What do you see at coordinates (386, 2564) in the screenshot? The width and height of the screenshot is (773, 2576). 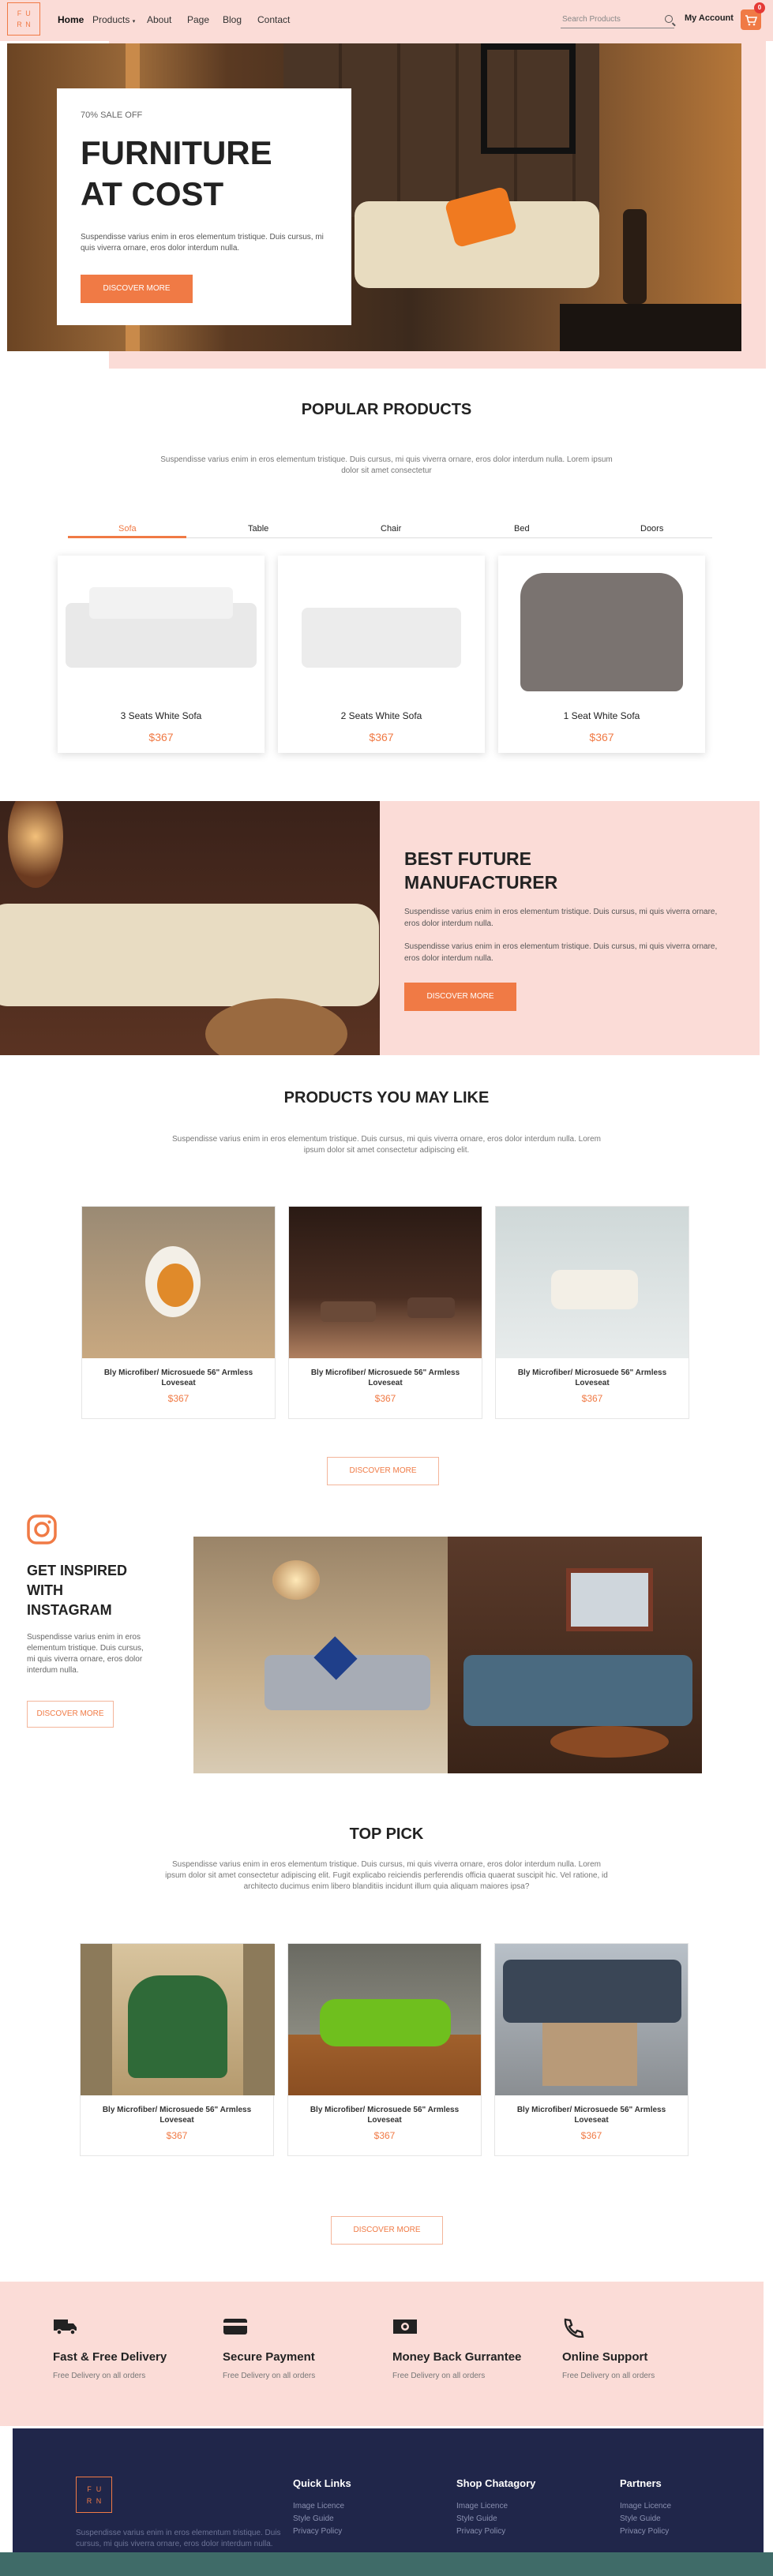 I see `footer-bottom-bar` at bounding box center [386, 2564].